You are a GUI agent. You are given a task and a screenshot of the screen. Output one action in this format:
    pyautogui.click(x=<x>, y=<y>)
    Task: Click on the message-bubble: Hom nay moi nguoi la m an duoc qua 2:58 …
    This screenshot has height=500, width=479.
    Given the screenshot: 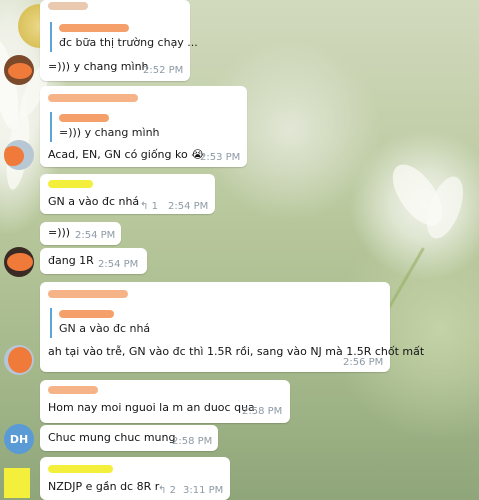 What is the action you would take?
    pyautogui.click(x=165, y=401)
    